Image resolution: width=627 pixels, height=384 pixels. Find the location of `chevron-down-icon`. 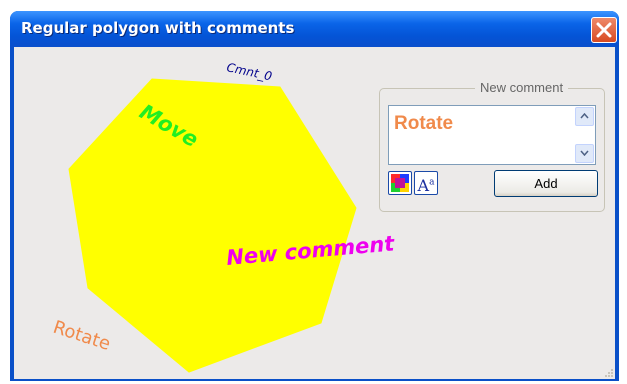

chevron-down-icon is located at coordinates (584, 153).